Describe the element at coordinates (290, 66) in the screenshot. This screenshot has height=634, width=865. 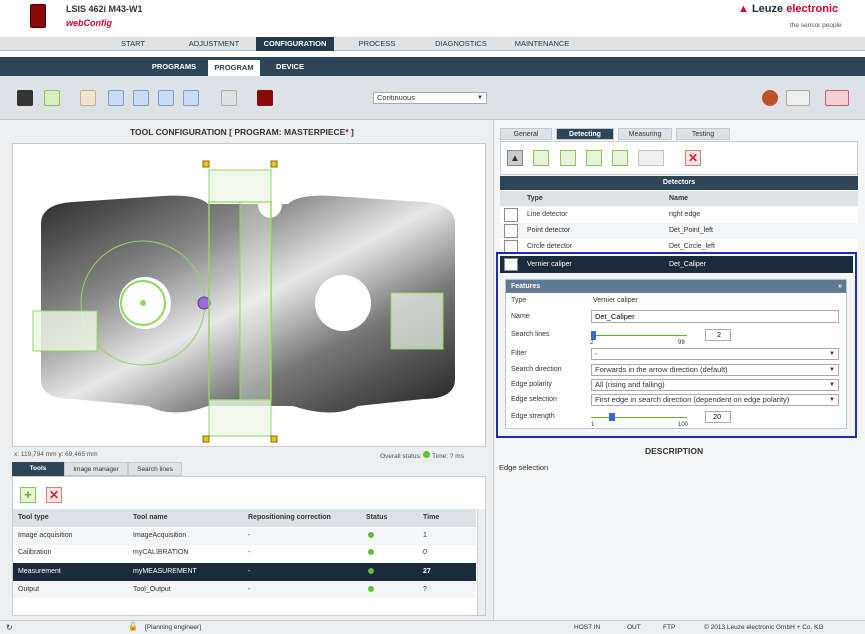
I see `subnav-device: DEVICE` at that location.